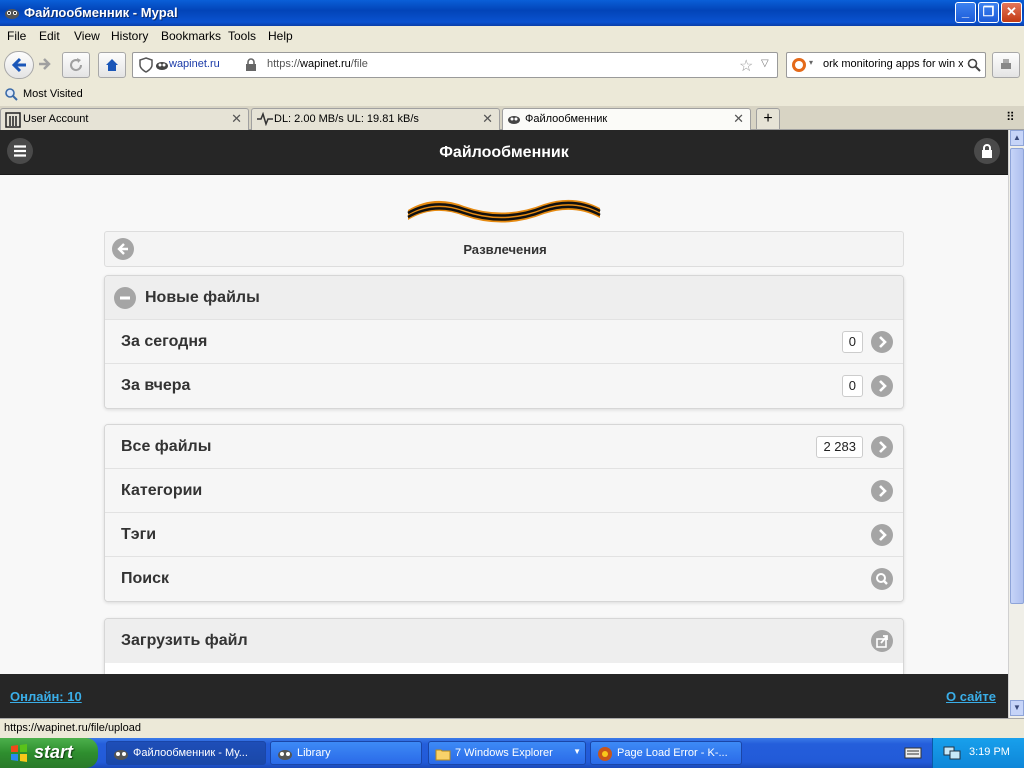 The height and width of the screenshot is (768, 1024). Describe the element at coordinates (504, 386) in the screenshot. I see `list-item-yesterday: За вчера 0` at that location.